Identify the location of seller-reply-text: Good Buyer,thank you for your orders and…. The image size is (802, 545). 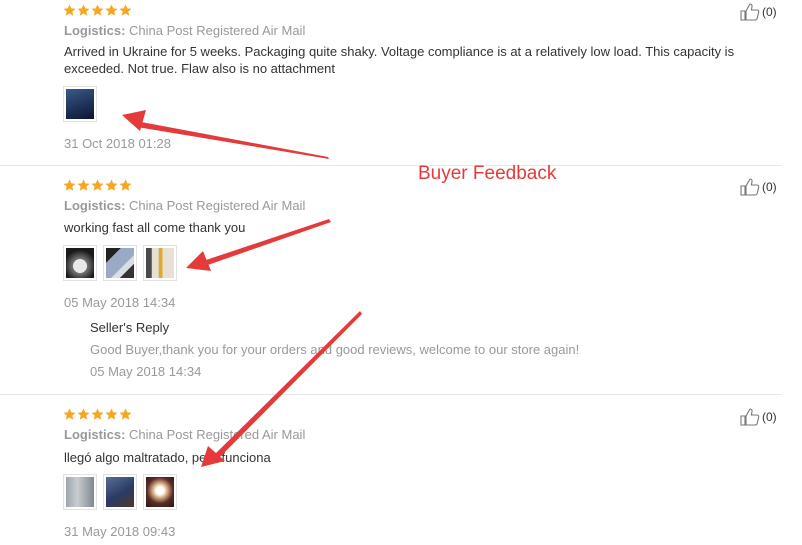
(335, 349).